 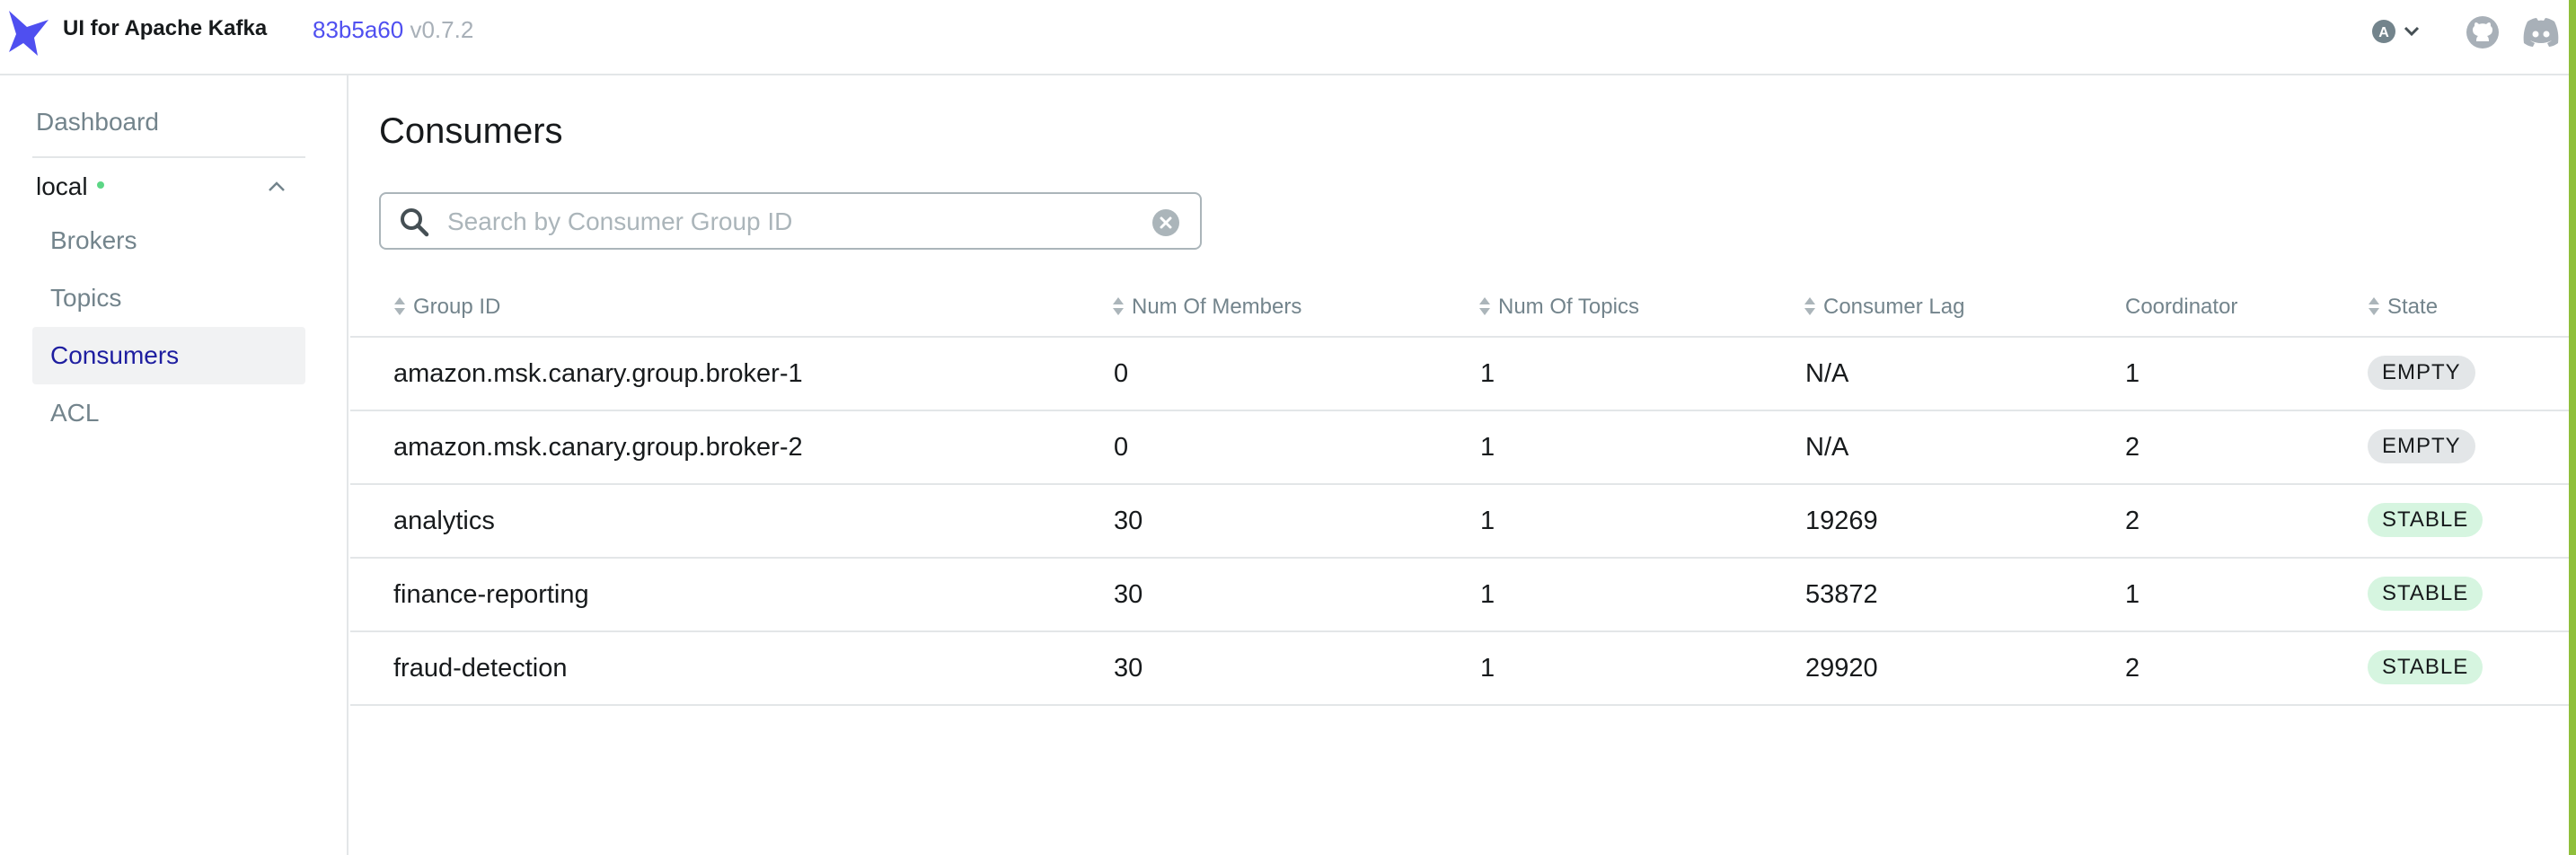 I want to click on search-box, so click(x=790, y=221).